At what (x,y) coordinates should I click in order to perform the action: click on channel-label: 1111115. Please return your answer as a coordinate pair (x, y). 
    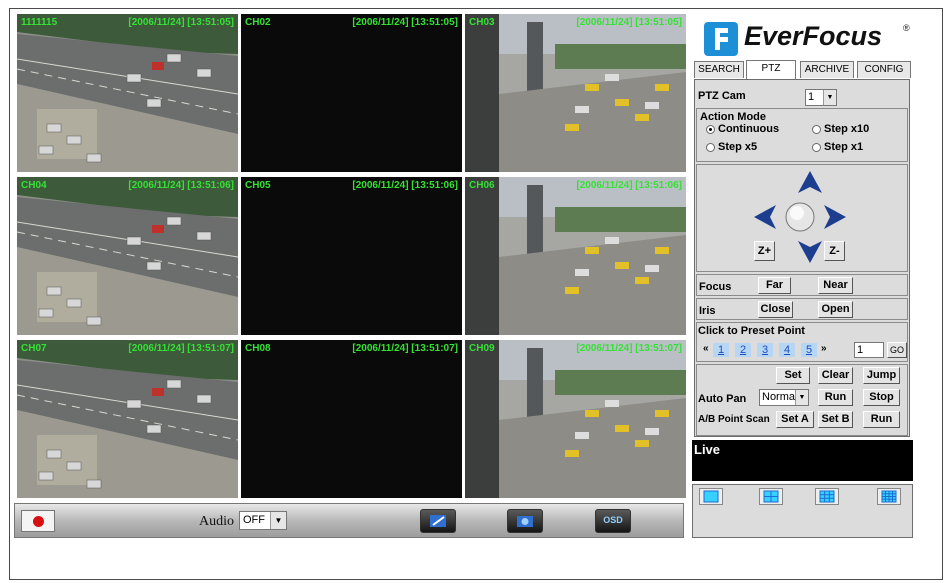
    Looking at the image, I should click on (39, 22).